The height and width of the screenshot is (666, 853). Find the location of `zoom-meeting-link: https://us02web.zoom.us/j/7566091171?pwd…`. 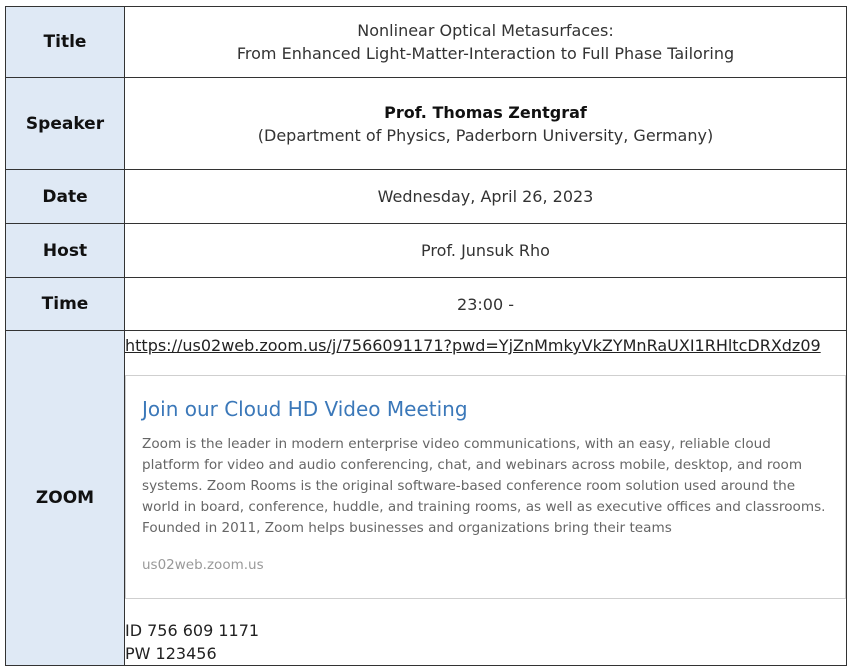

zoom-meeting-link: https://us02web.zoom.us/j/7566091171?pwd… is located at coordinates (485, 346).